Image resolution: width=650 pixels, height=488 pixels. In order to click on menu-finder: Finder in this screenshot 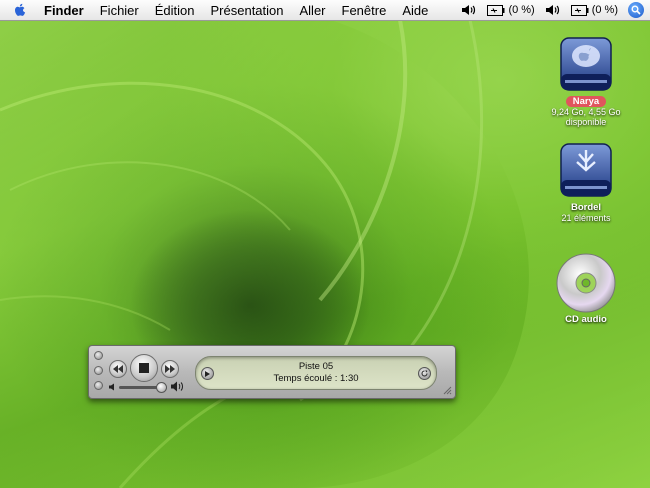, I will do `click(66, 10)`.